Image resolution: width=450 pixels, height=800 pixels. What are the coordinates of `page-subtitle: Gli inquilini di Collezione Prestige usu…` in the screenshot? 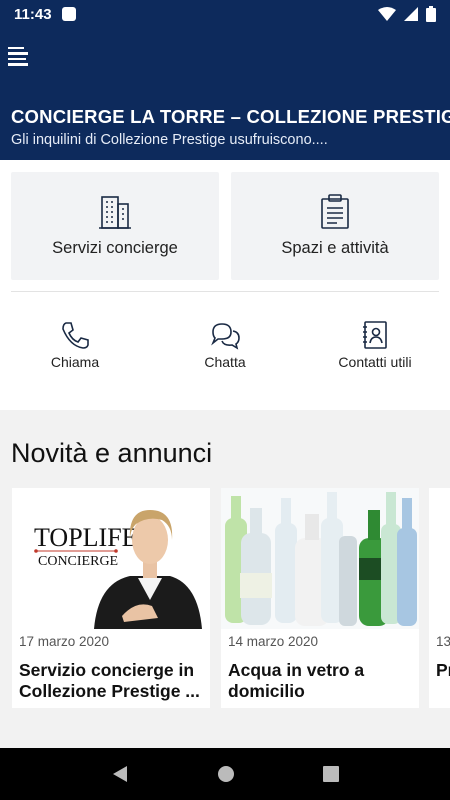 It's located at (169, 140).